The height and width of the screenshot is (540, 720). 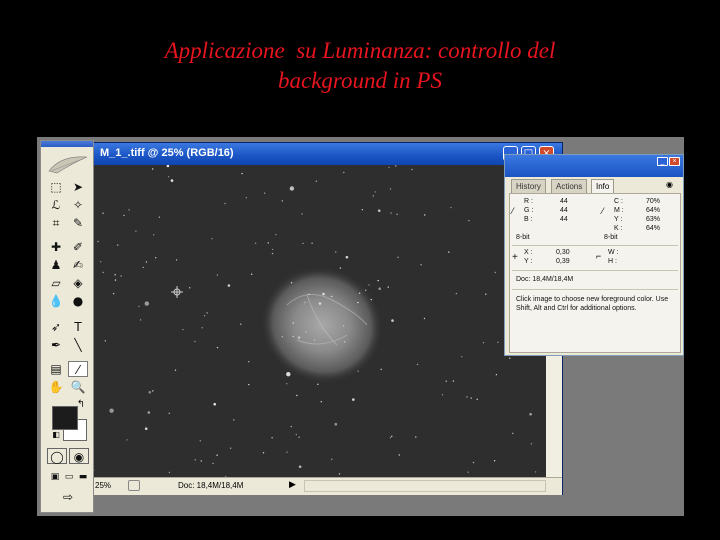 I want to click on tab-info: Info, so click(x=603, y=186).